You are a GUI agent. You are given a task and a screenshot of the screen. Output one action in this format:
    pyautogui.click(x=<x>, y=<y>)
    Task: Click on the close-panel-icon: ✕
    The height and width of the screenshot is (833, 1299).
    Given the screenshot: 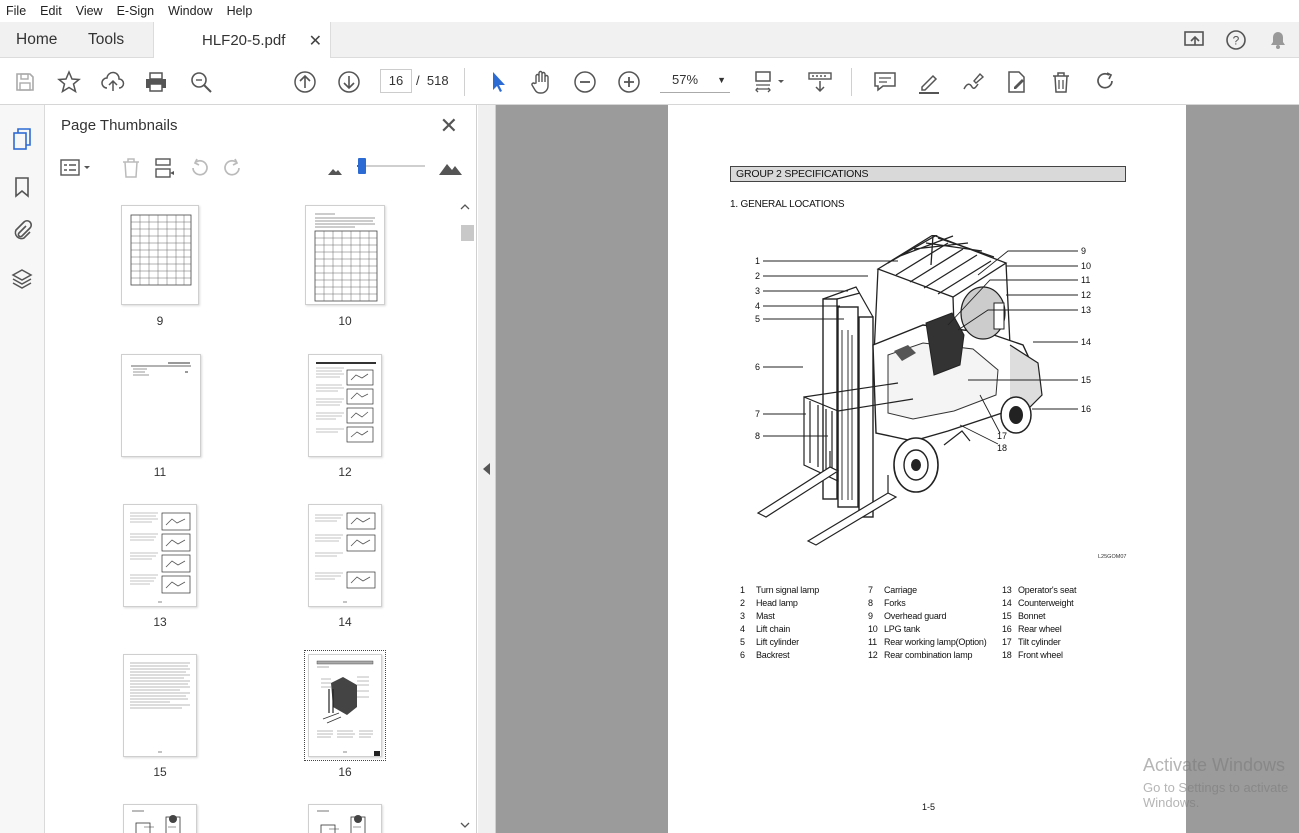 What is the action you would take?
    pyautogui.click(x=449, y=126)
    